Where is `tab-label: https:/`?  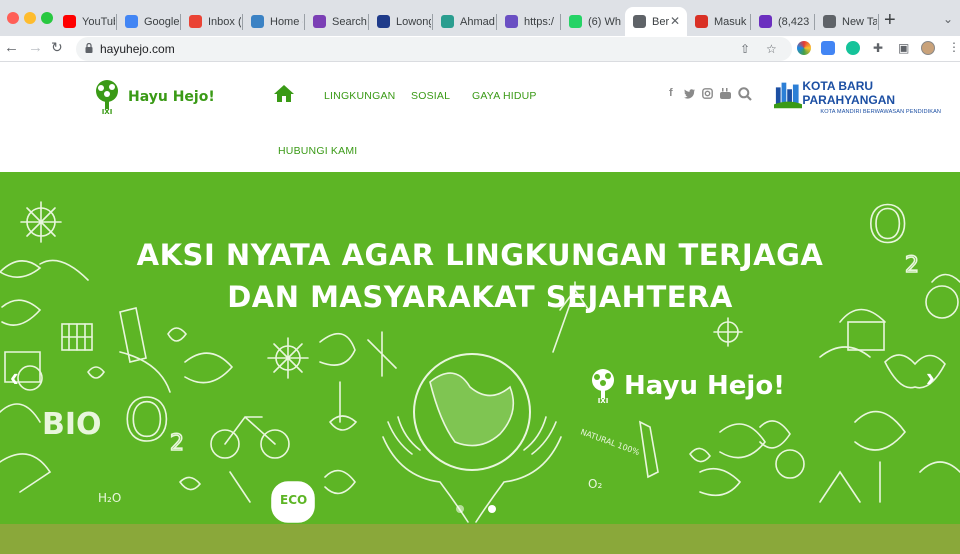
tab-label: https:/ is located at coordinates (539, 21).